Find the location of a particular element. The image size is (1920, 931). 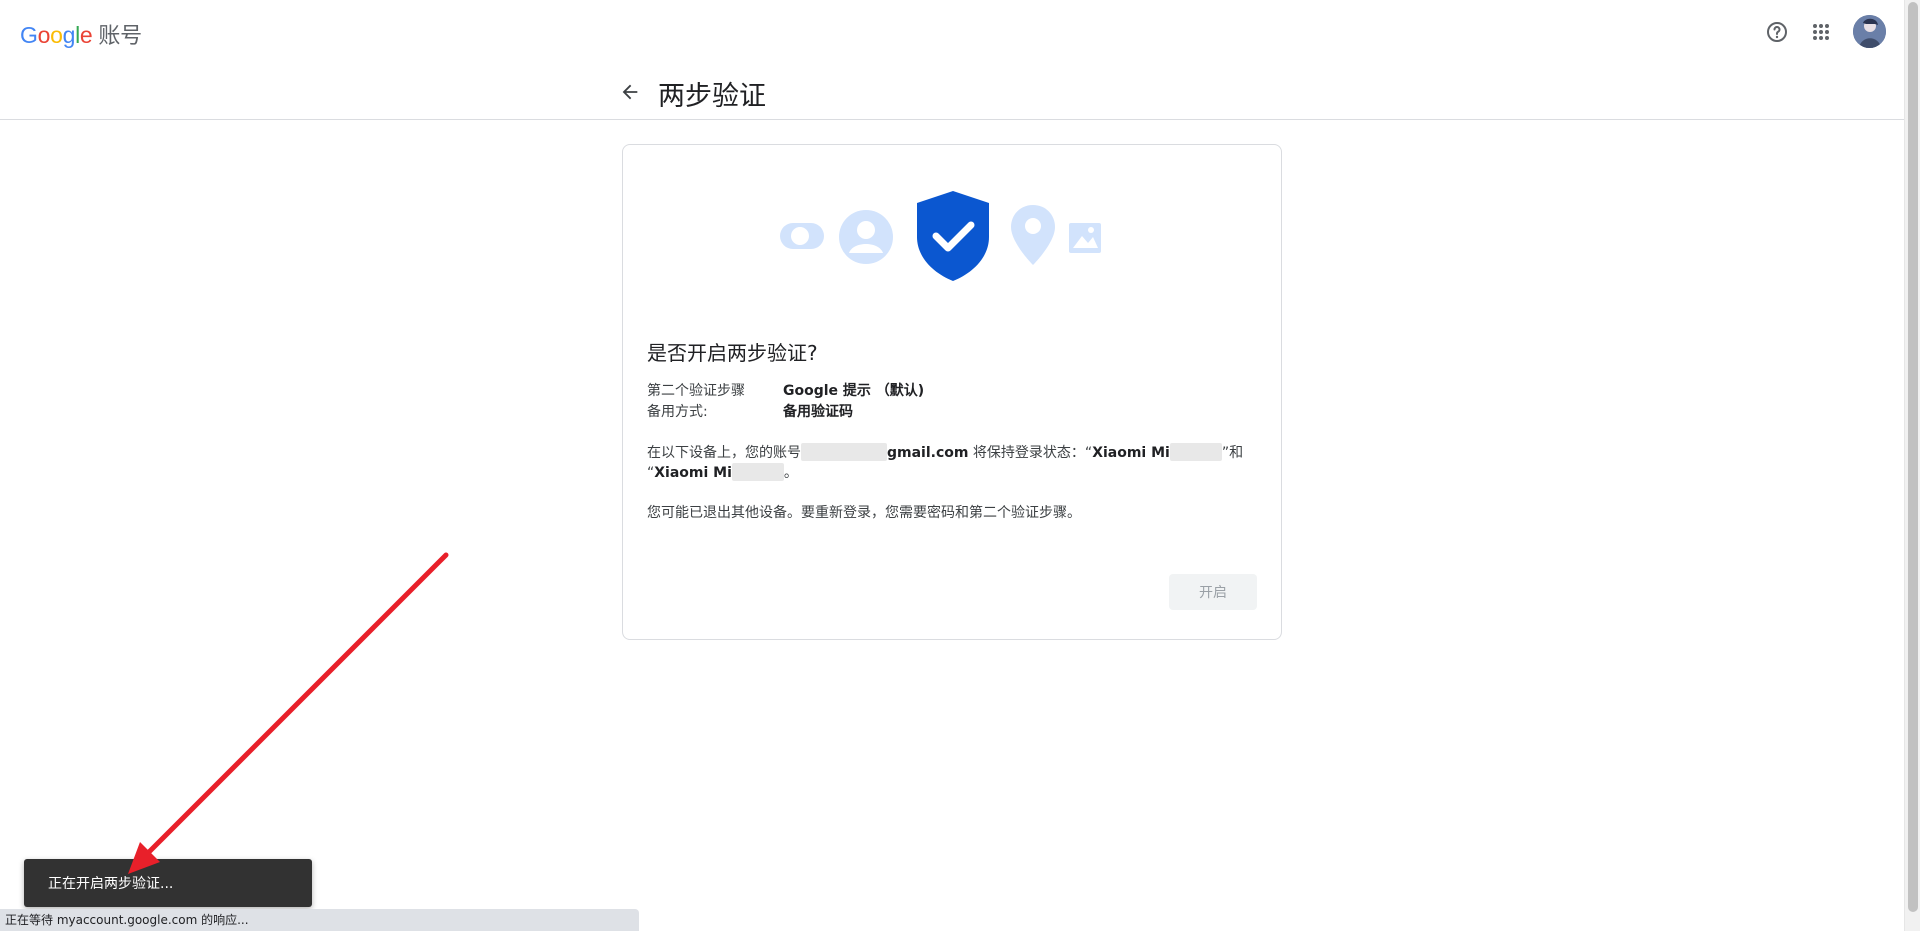

location-pin-illustration-icon is located at coordinates (1033, 235).